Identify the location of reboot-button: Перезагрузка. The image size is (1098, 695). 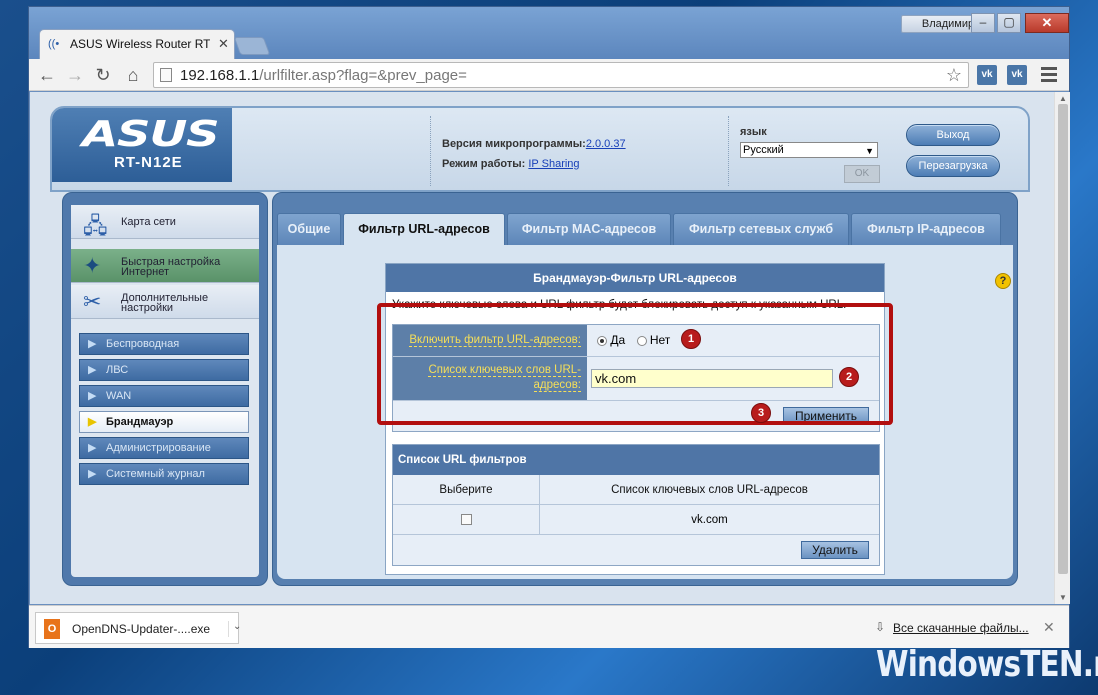
(953, 166).